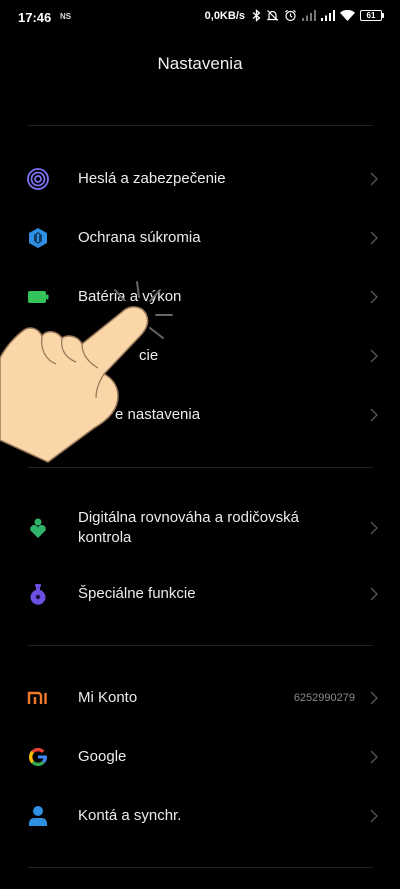 The image size is (400, 889). What do you see at coordinates (102, 756) in the screenshot?
I see `settings-item-label: Google` at bounding box center [102, 756].